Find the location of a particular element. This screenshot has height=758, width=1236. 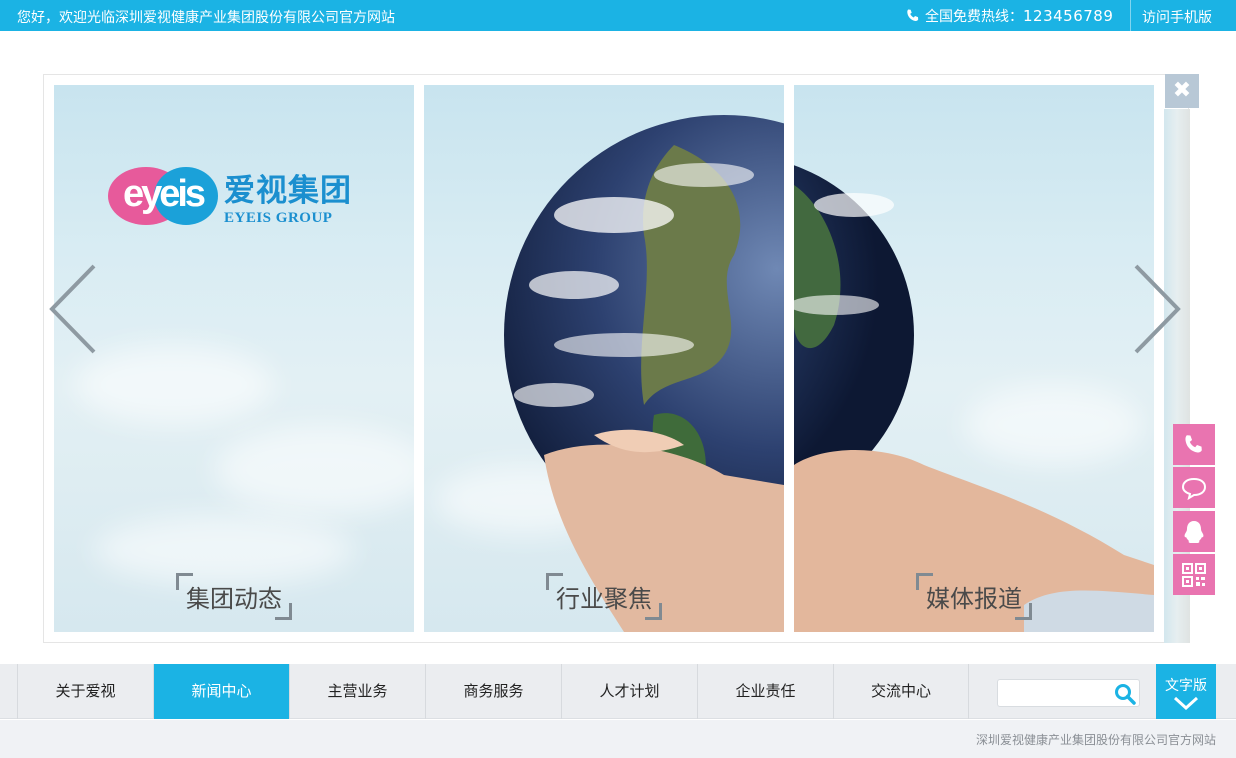

hotline: 全国免费热线： 123456789 is located at coordinates (1009, 16).